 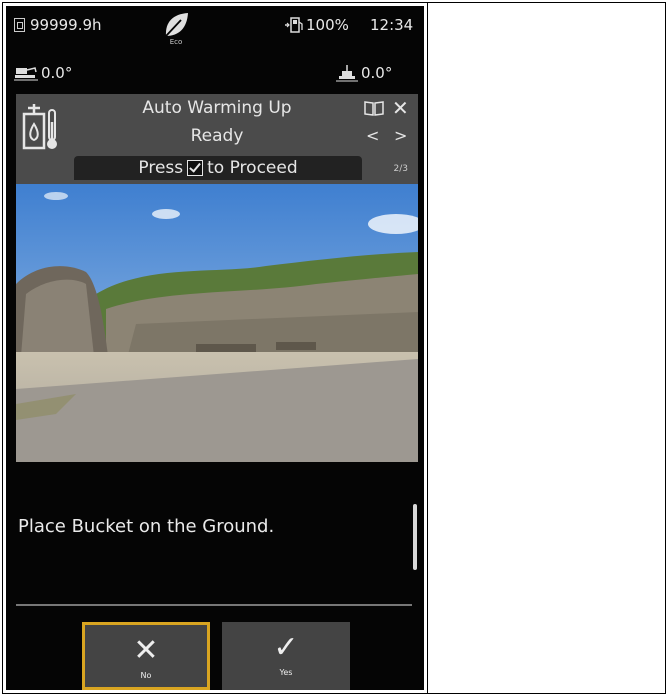 What do you see at coordinates (146, 526) in the screenshot?
I see `instruction-message: Place Bucket on the Ground.` at bounding box center [146, 526].